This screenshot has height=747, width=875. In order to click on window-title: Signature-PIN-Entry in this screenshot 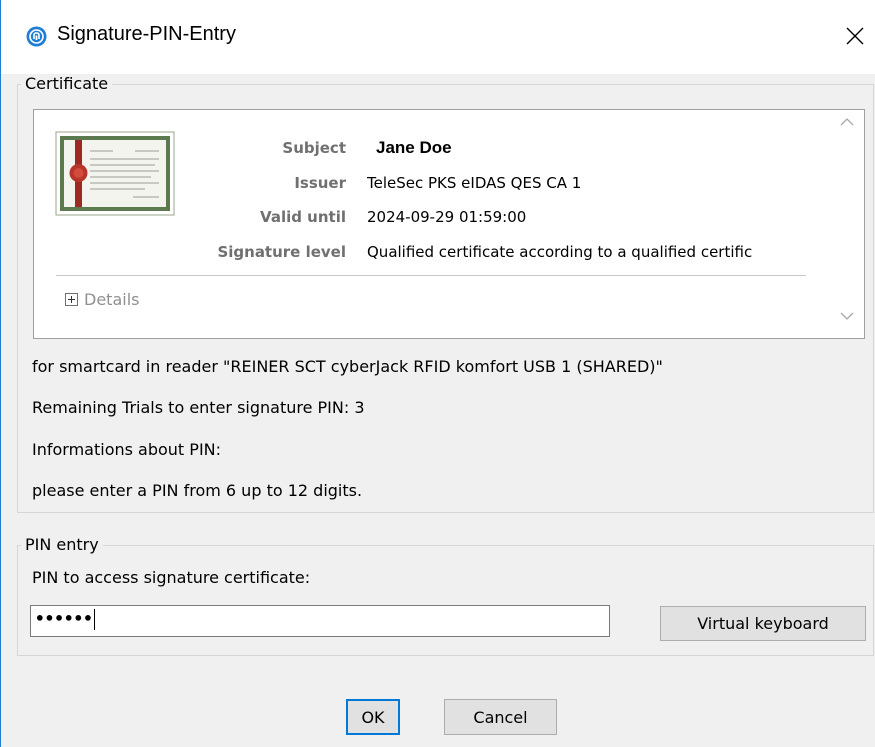, I will do `click(146, 34)`.